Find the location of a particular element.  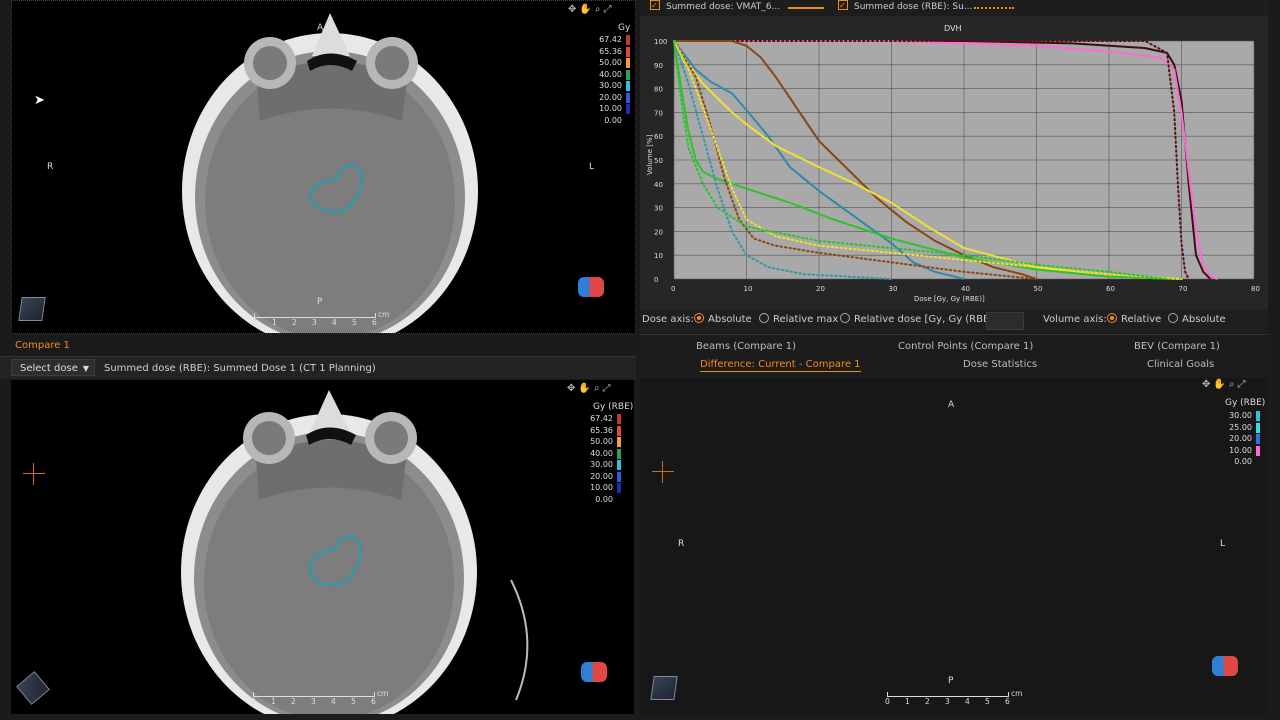

scale-tick-label: 3 is located at coordinates (314, 322).